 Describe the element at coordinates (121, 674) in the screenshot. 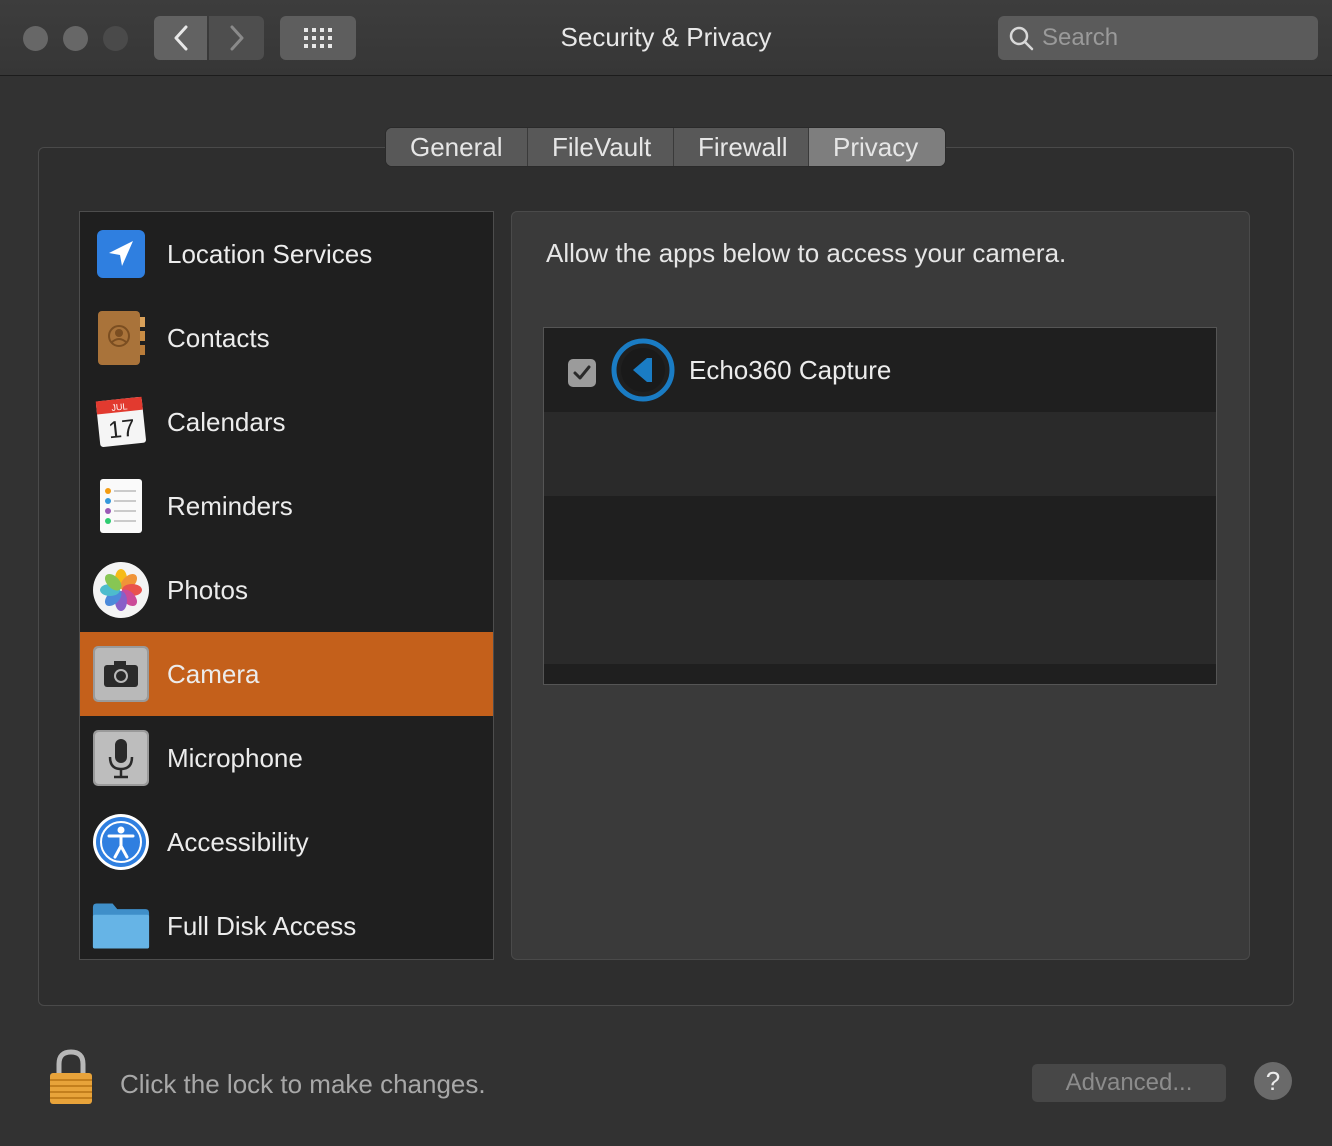

I see `camera-icon` at that location.